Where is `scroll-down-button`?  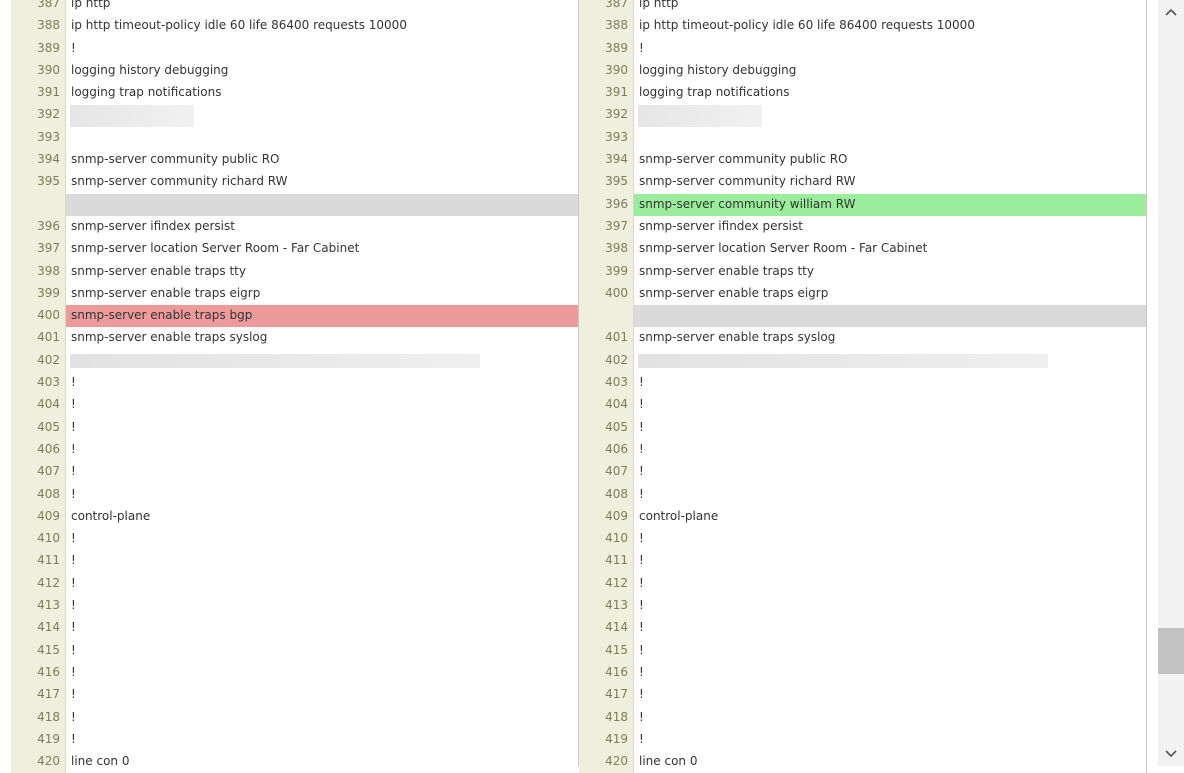 scroll-down-button is located at coordinates (1171, 754).